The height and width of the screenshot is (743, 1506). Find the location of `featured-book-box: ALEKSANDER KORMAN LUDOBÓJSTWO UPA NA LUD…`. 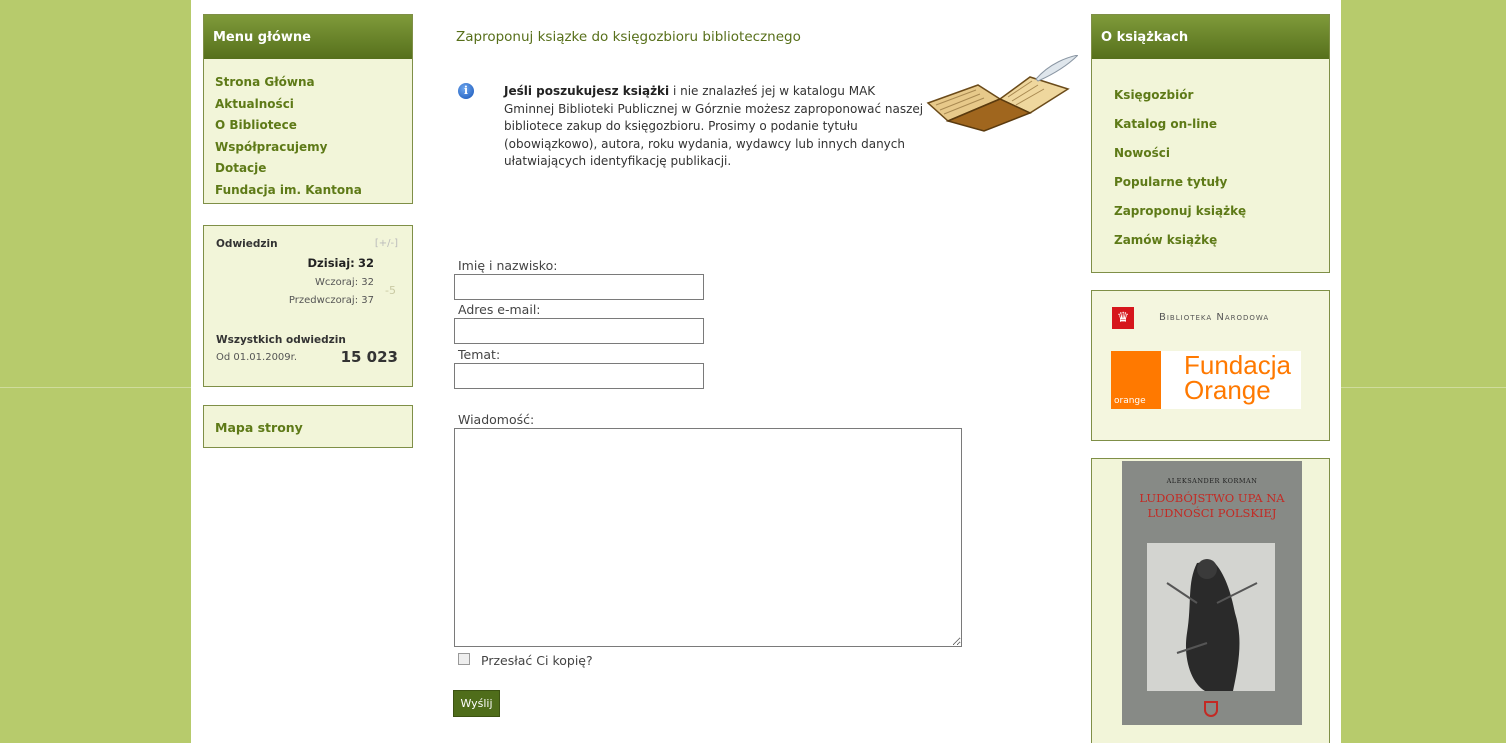

featured-book-box: ALEKSANDER KORMAN LUDOBÓJSTWO UPA NA LUD… is located at coordinates (1210, 600).